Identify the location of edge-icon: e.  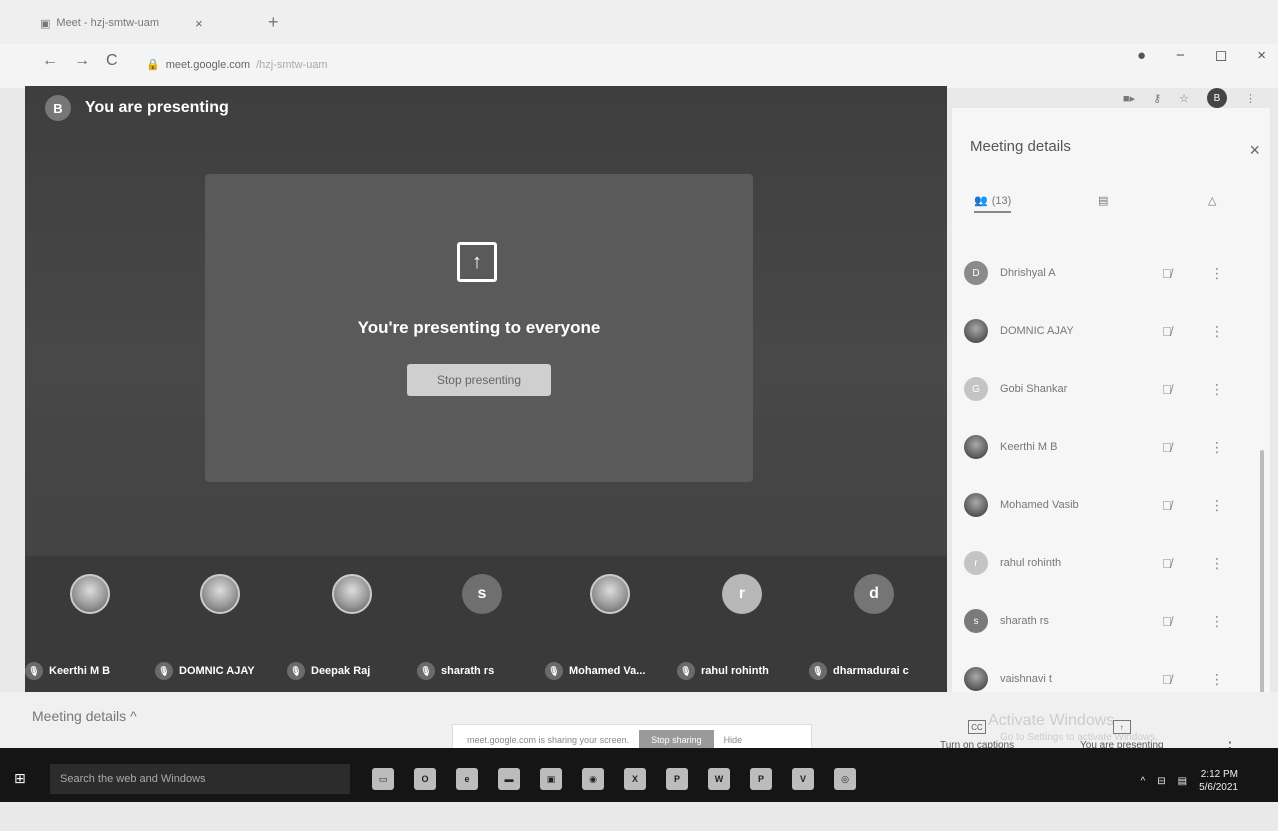
(467, 779).